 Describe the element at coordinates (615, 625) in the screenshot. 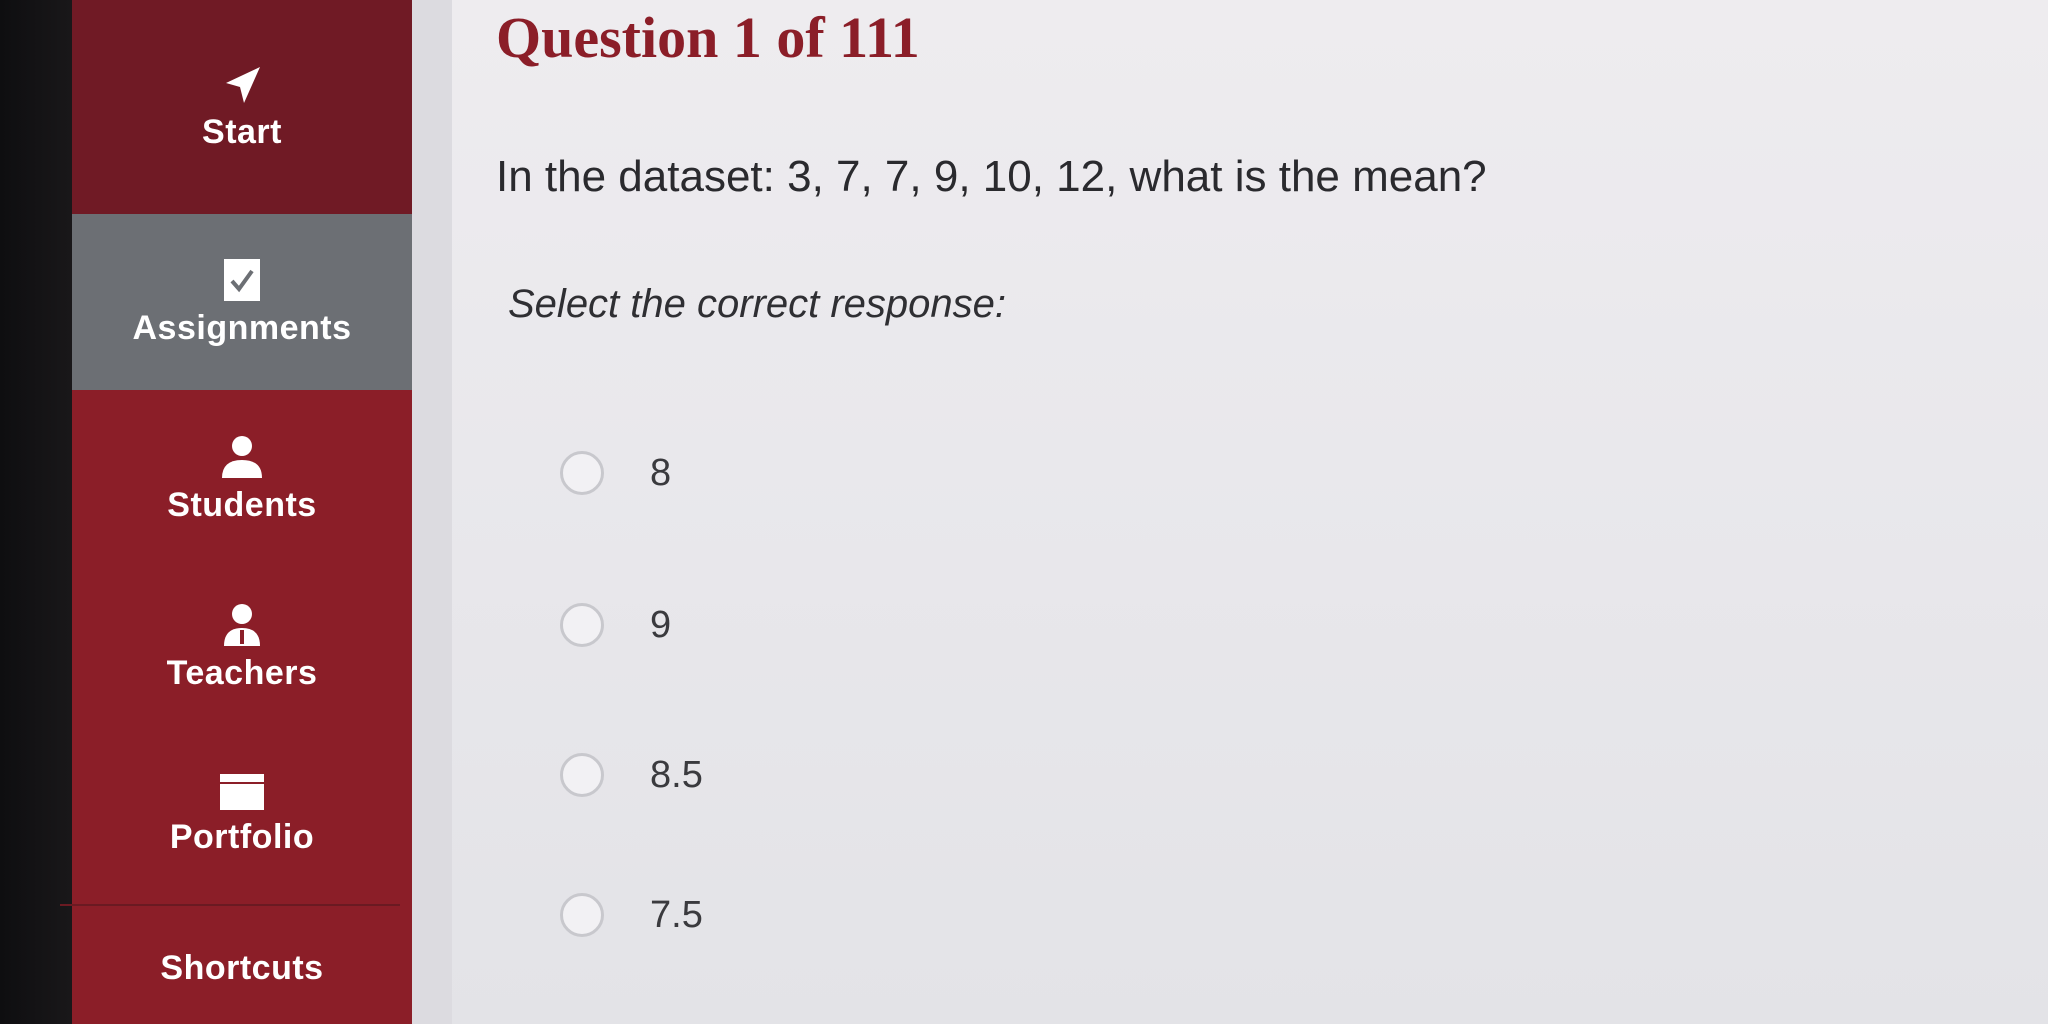

I see `answer-option-9: 9` at that location.